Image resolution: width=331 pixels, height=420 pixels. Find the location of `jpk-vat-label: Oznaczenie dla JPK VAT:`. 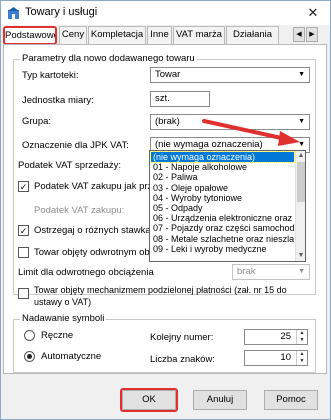

jpk-vat-label: Oznaczenie dla JPK VAT: is located at coordinates (75, 145).